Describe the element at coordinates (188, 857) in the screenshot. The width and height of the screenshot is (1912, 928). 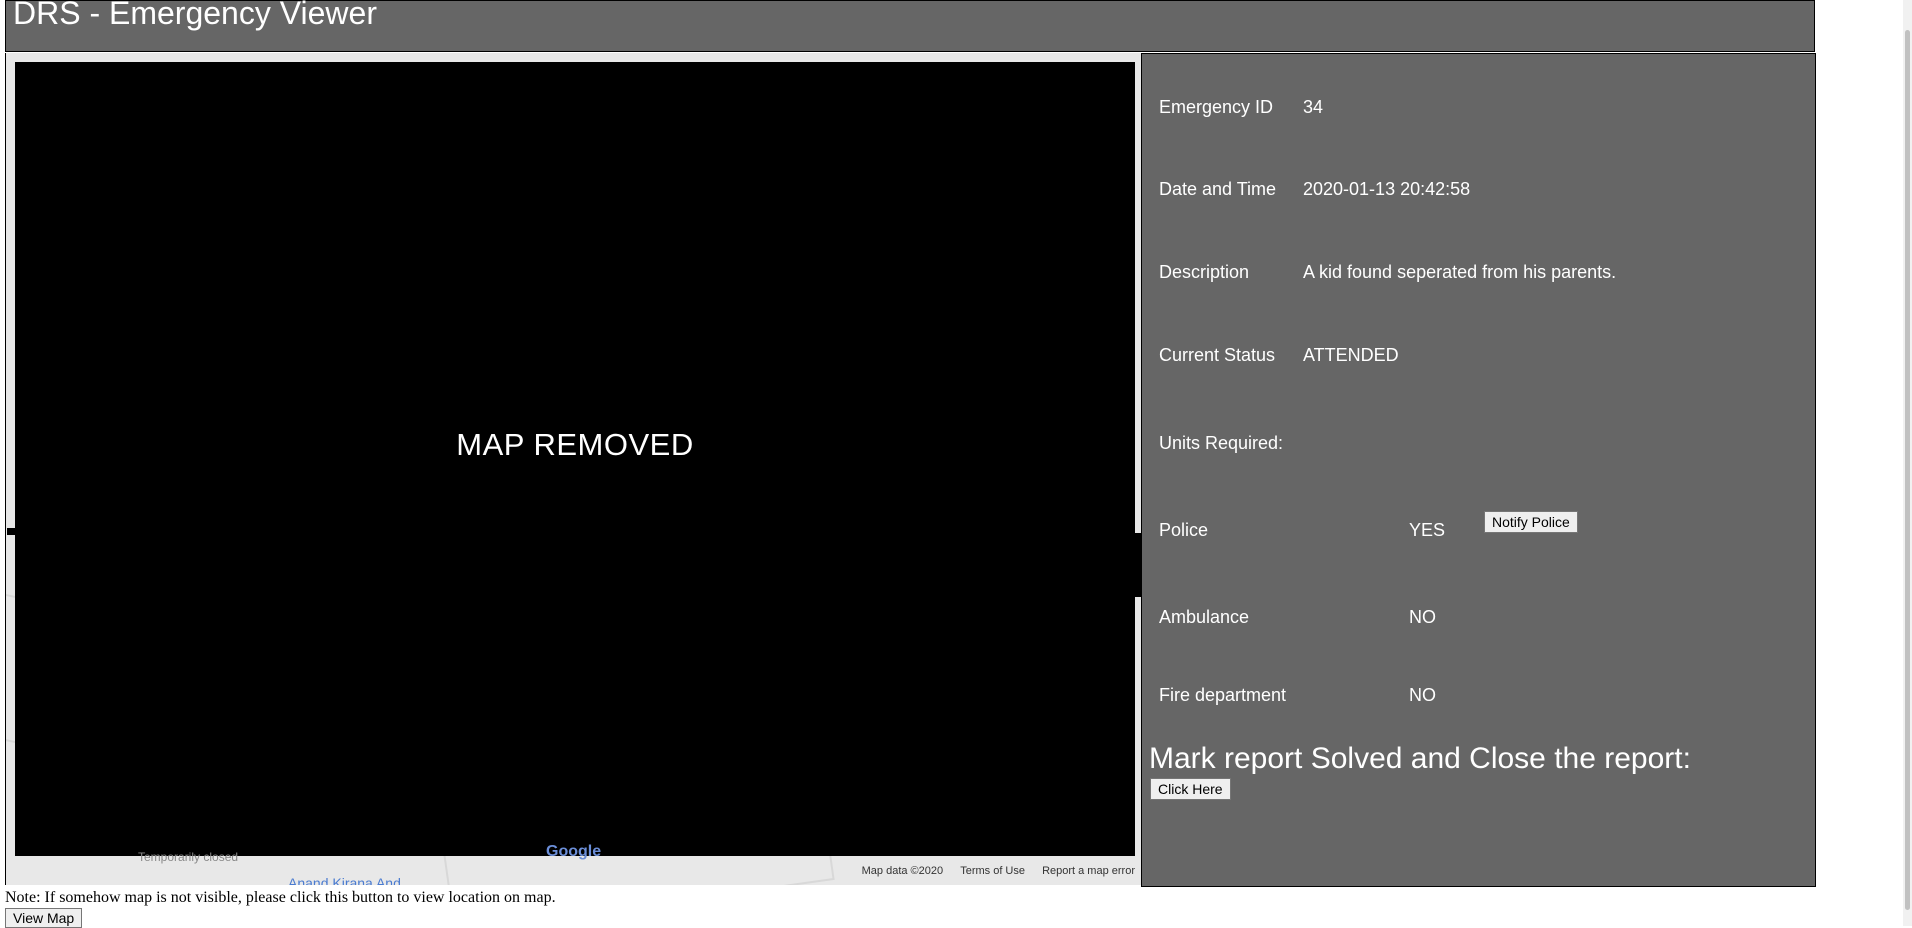
I see `map-place-label: Temporarily closed` at that location.